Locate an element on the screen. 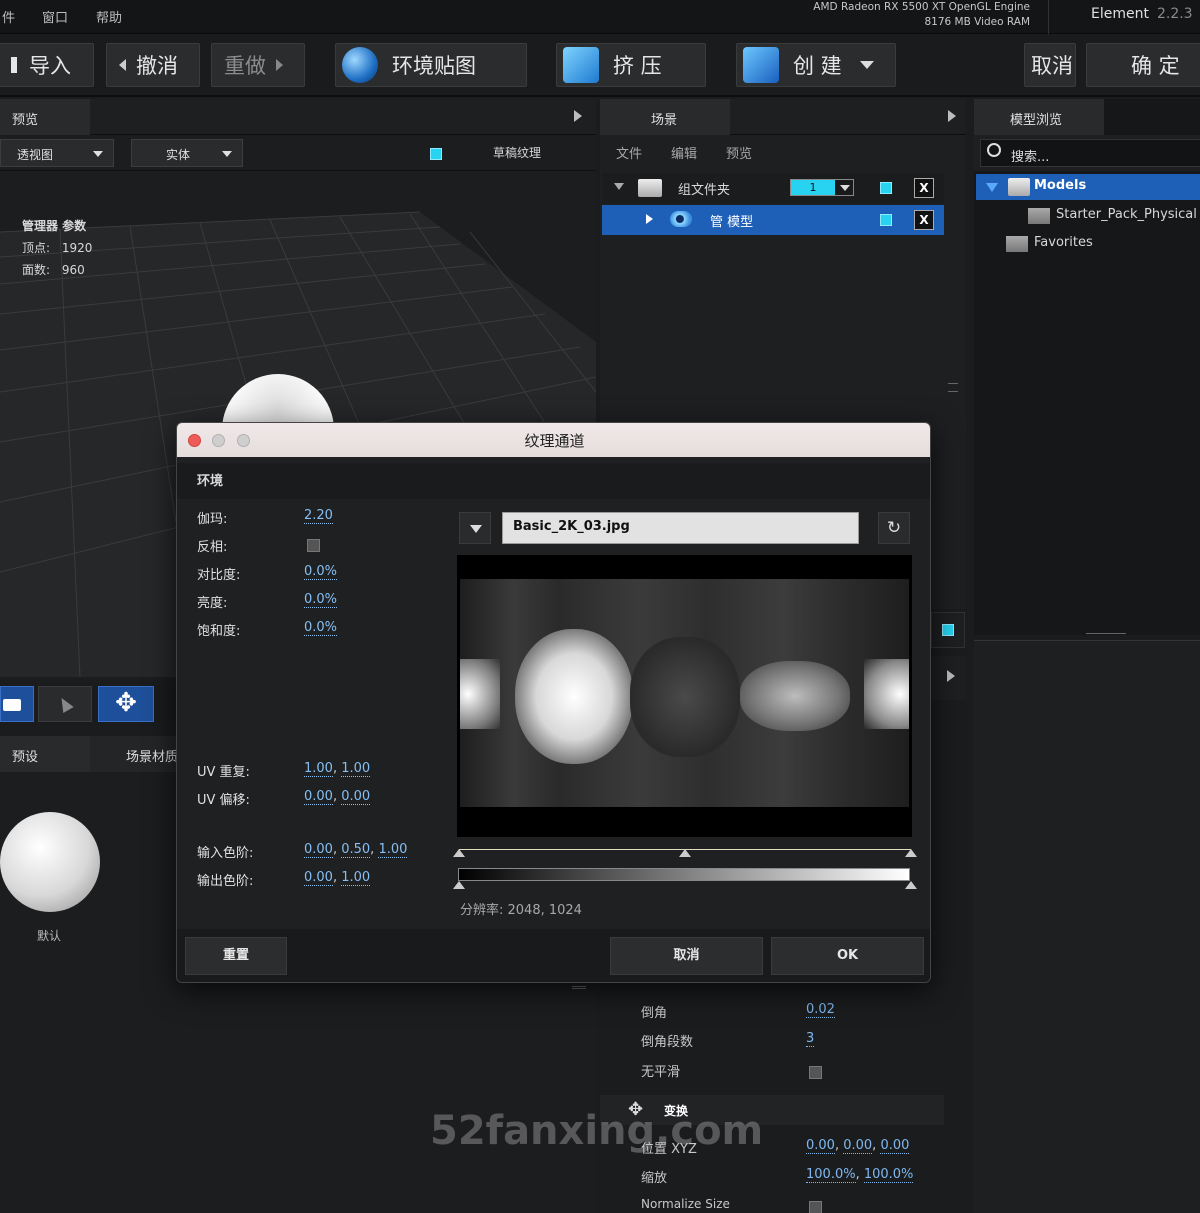 The image size is (1200, 1213). shading-dropdown: 实体 is located at coordinates (187, 153).